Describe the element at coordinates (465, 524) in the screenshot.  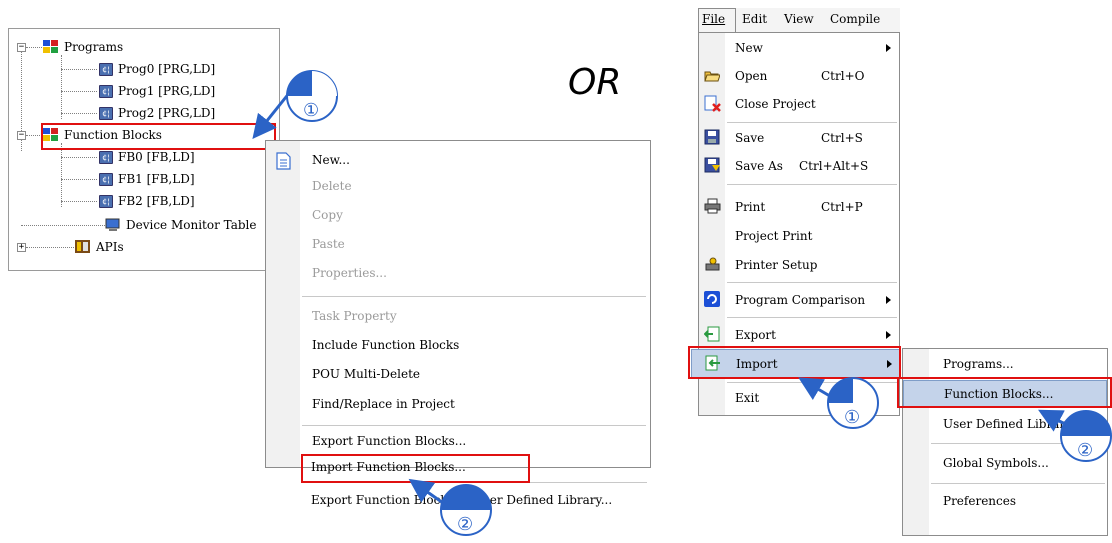
I see `step-number-2-context: ②` at that location.